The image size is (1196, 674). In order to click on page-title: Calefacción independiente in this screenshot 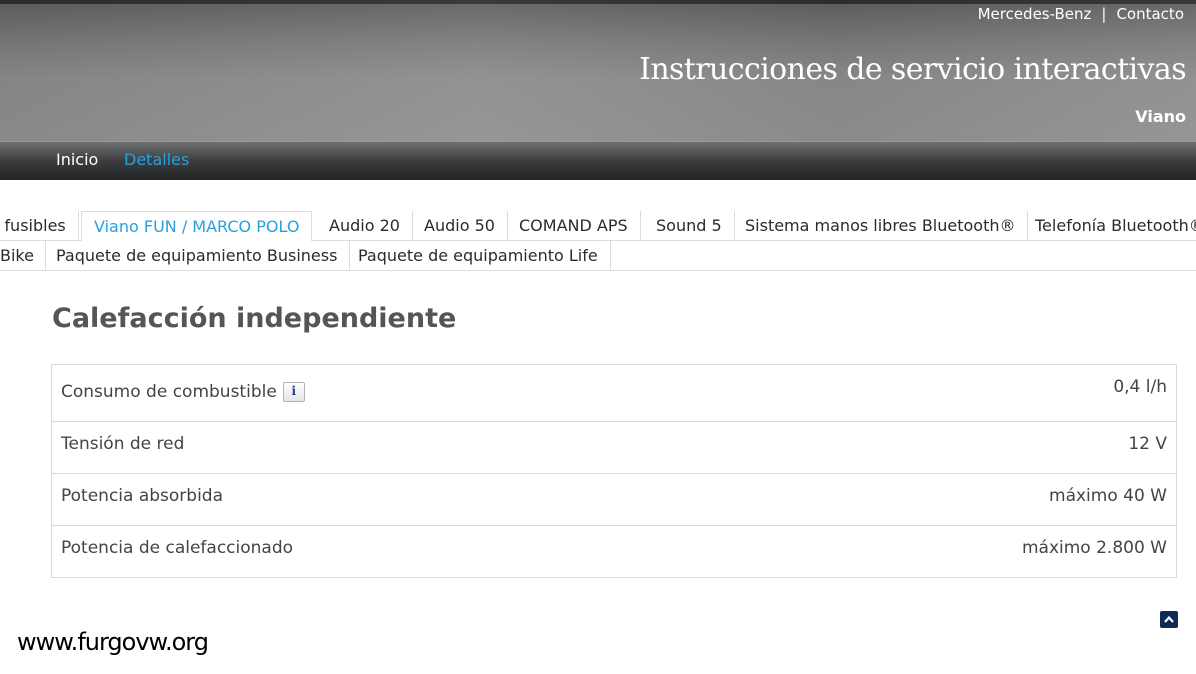, I will do `click(254, 318)`.